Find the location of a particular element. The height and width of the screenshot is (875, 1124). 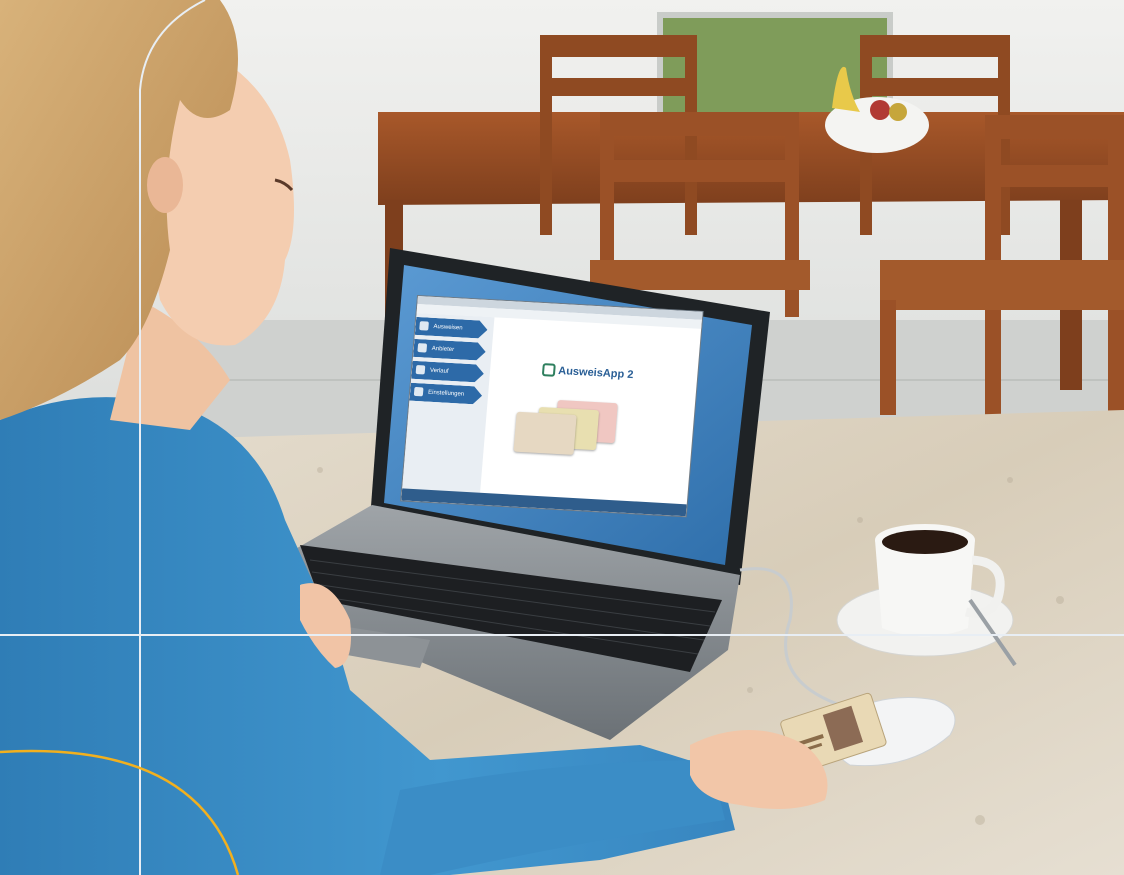

nav-item-label: Einstellungen is located at coordinates (446, 393).